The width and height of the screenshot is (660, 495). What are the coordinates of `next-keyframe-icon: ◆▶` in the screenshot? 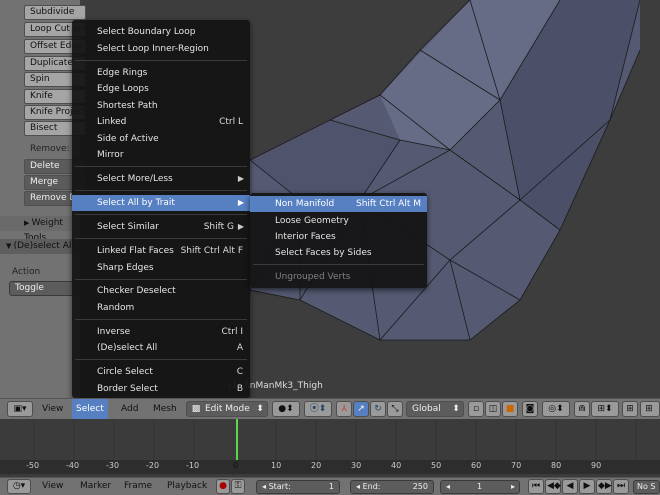 It's located at (605, 486).